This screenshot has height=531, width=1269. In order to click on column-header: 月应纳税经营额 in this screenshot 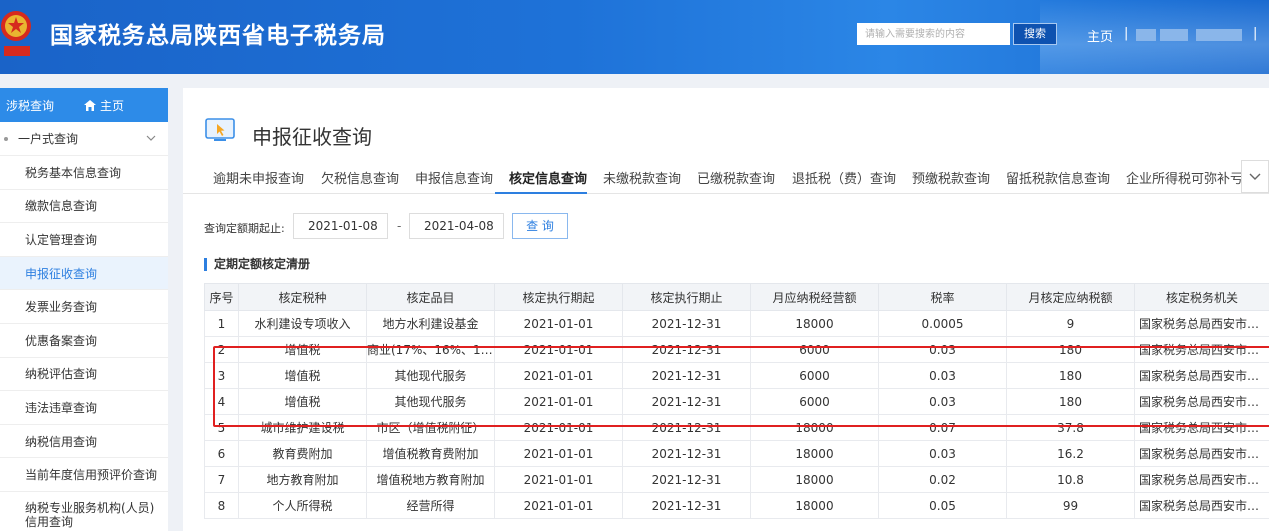, I will do `click(814, 297)`.